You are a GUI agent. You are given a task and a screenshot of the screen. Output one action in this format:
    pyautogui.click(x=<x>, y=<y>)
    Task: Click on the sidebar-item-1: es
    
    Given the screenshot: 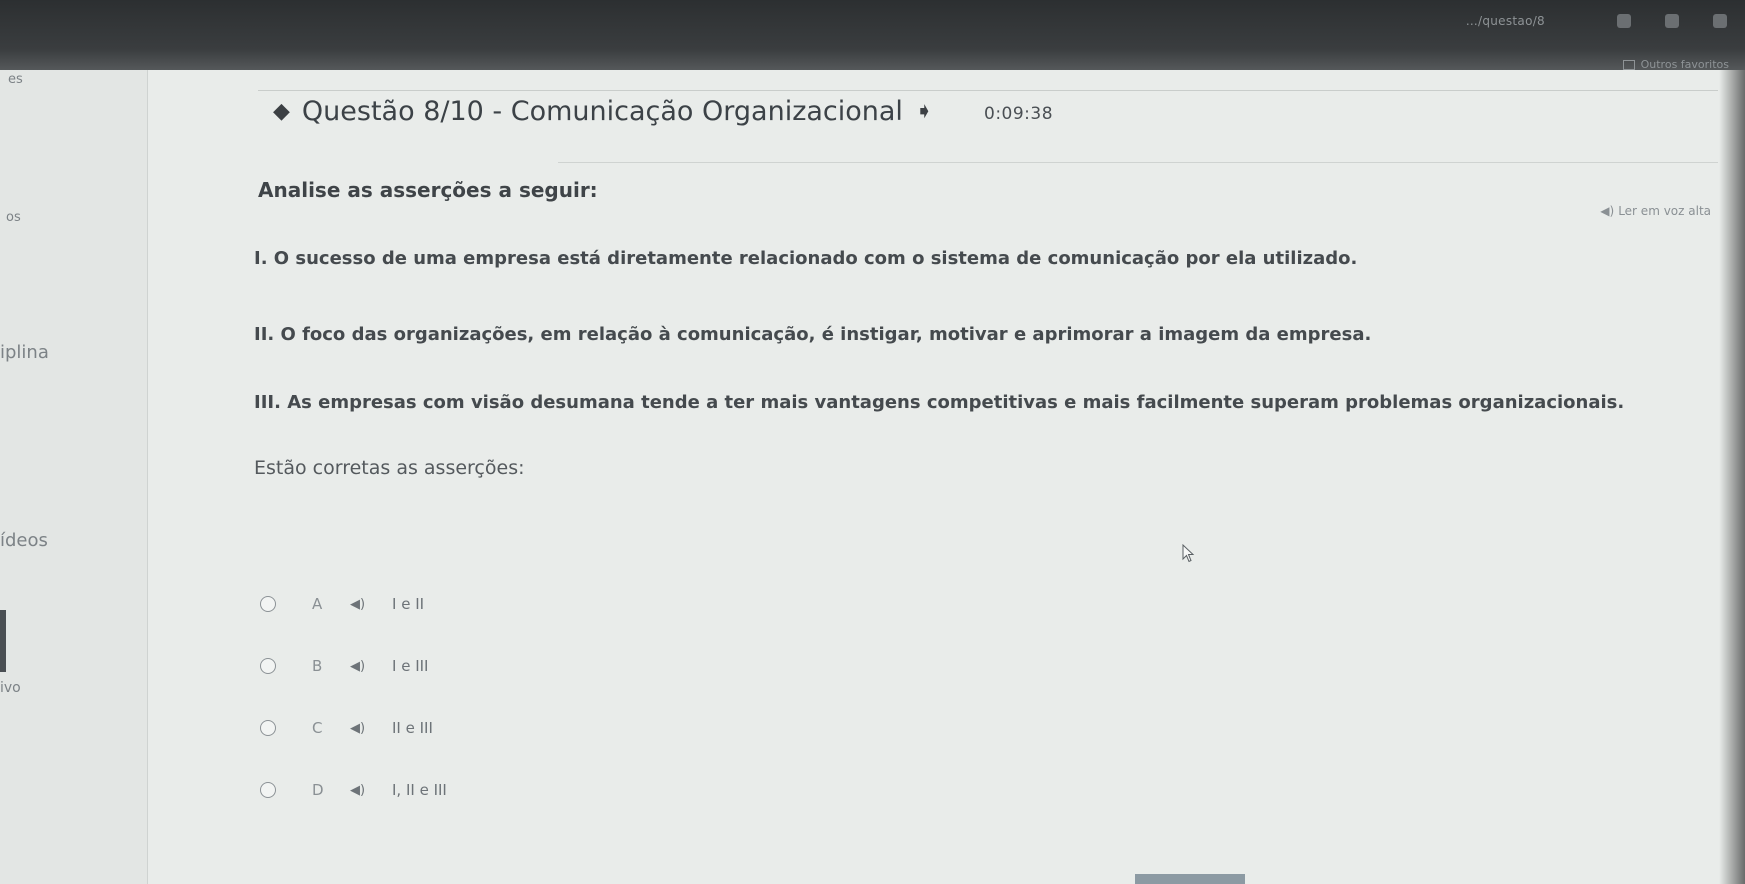 What is the action you would take?
    pyautogui.click(x=15, y=79)
    